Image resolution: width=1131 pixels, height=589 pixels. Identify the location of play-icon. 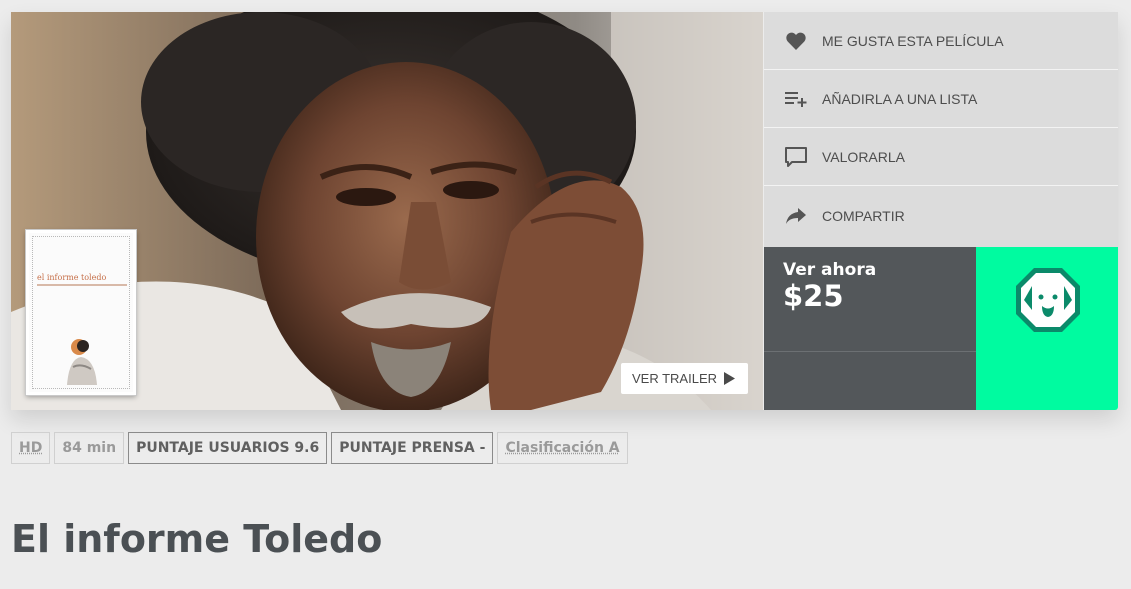
(729, 378).